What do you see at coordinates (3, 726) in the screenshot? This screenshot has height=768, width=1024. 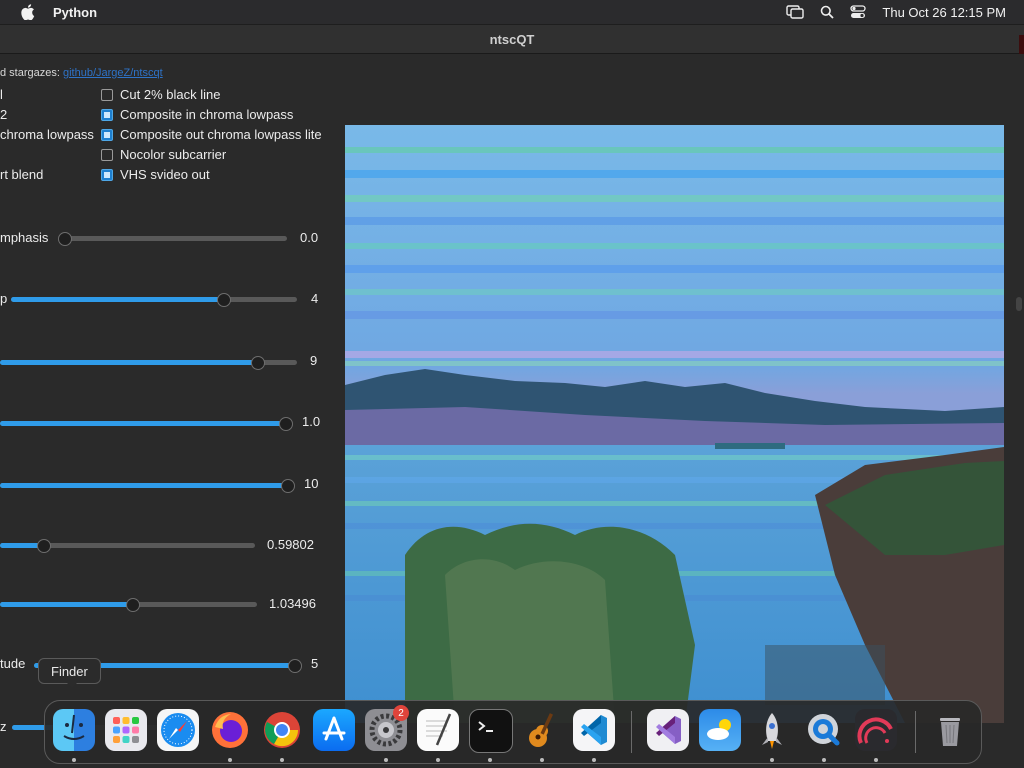 I see `slider-label: z` at bounding box center [3, 726].